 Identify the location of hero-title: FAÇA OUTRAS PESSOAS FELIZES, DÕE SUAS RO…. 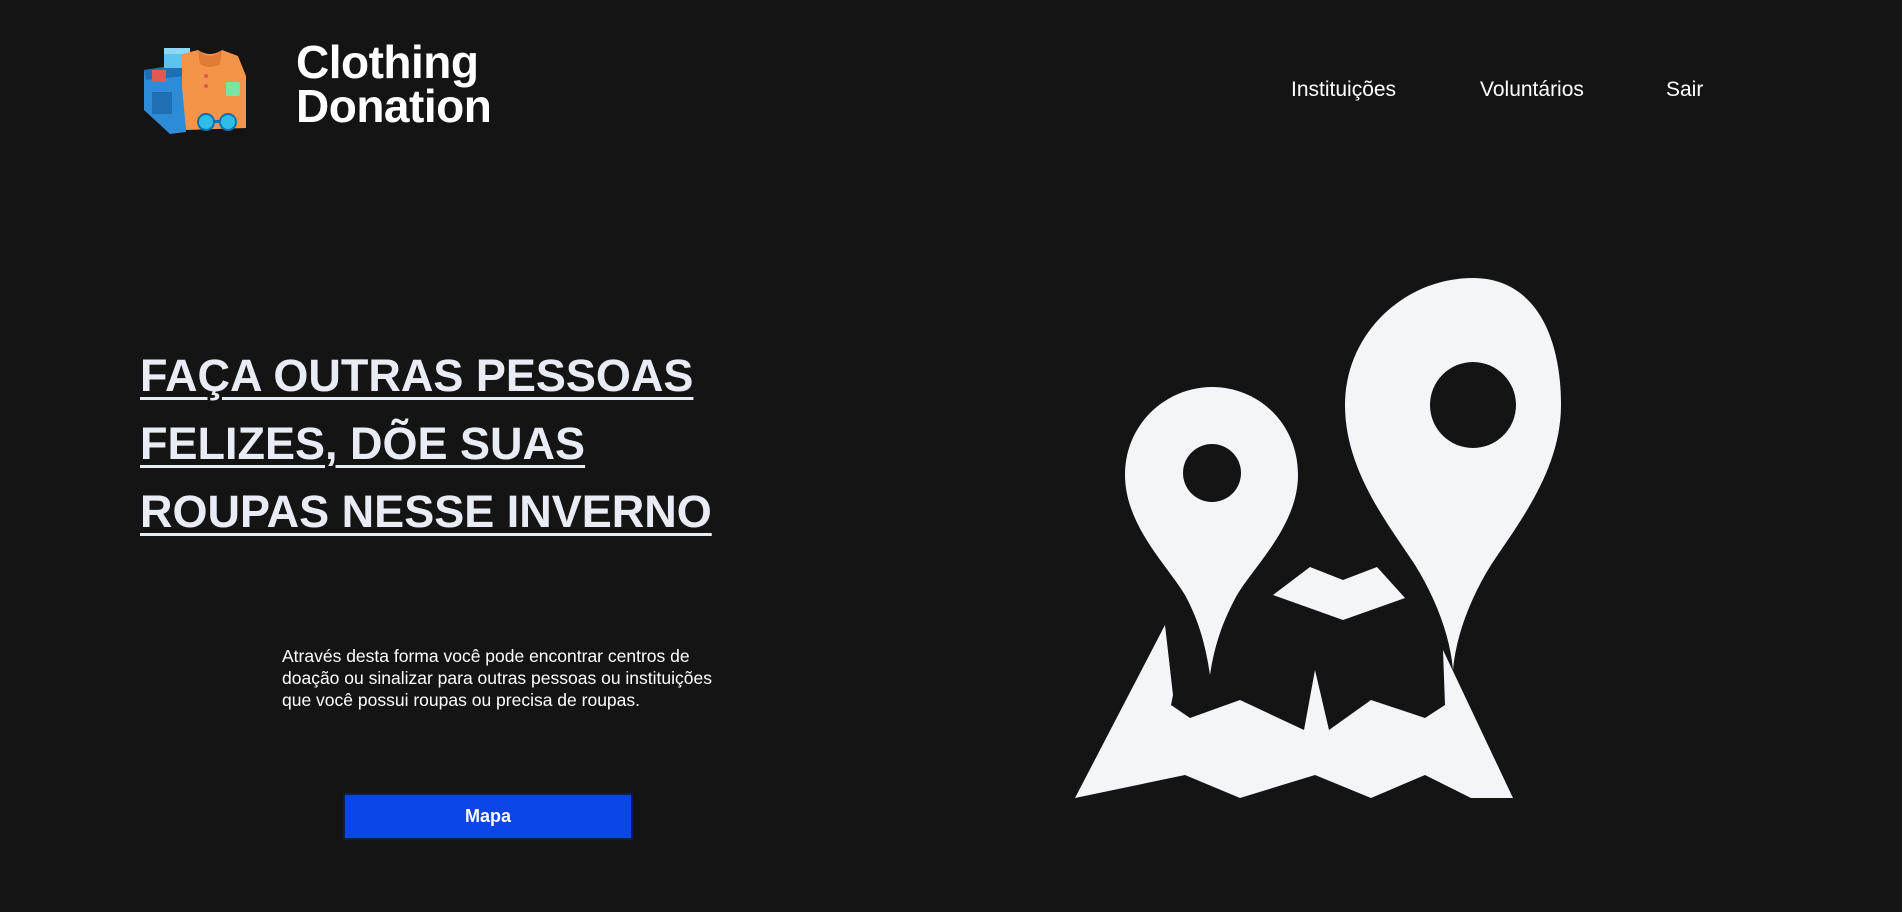
(426, 443).